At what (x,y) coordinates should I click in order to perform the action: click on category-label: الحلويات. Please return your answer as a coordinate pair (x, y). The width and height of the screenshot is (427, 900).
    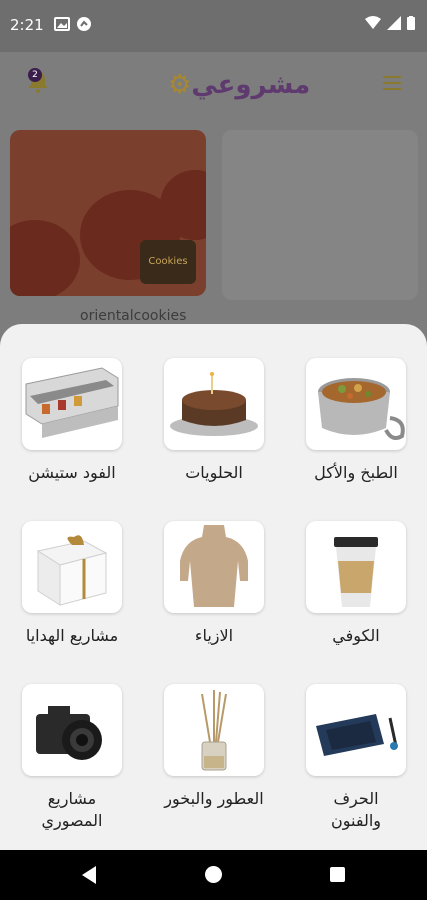
    Looking at the image, I should click on (214, 472).